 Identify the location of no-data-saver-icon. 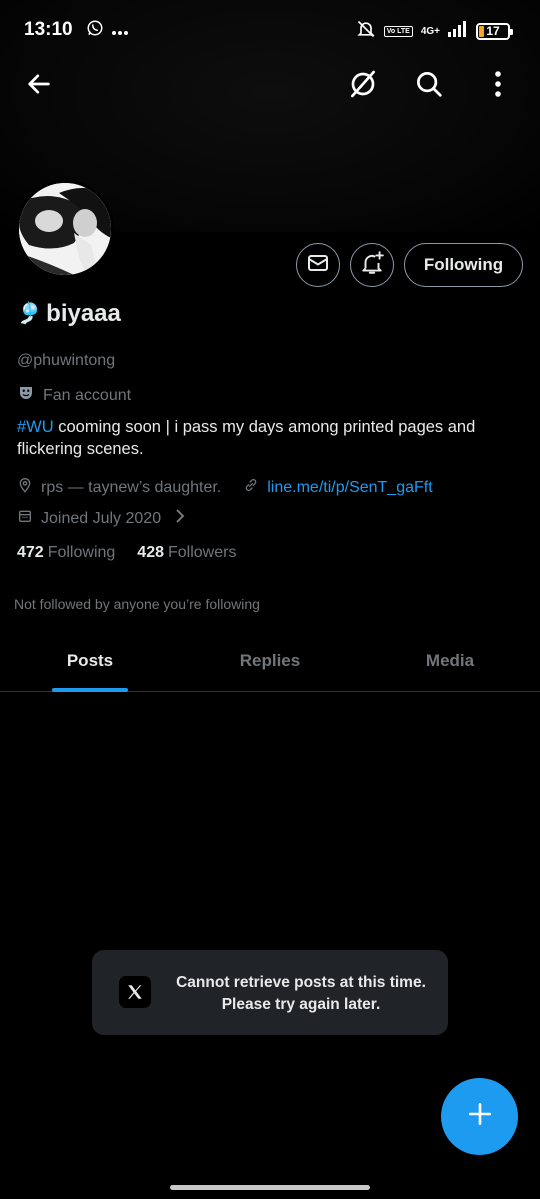
(363, 86).